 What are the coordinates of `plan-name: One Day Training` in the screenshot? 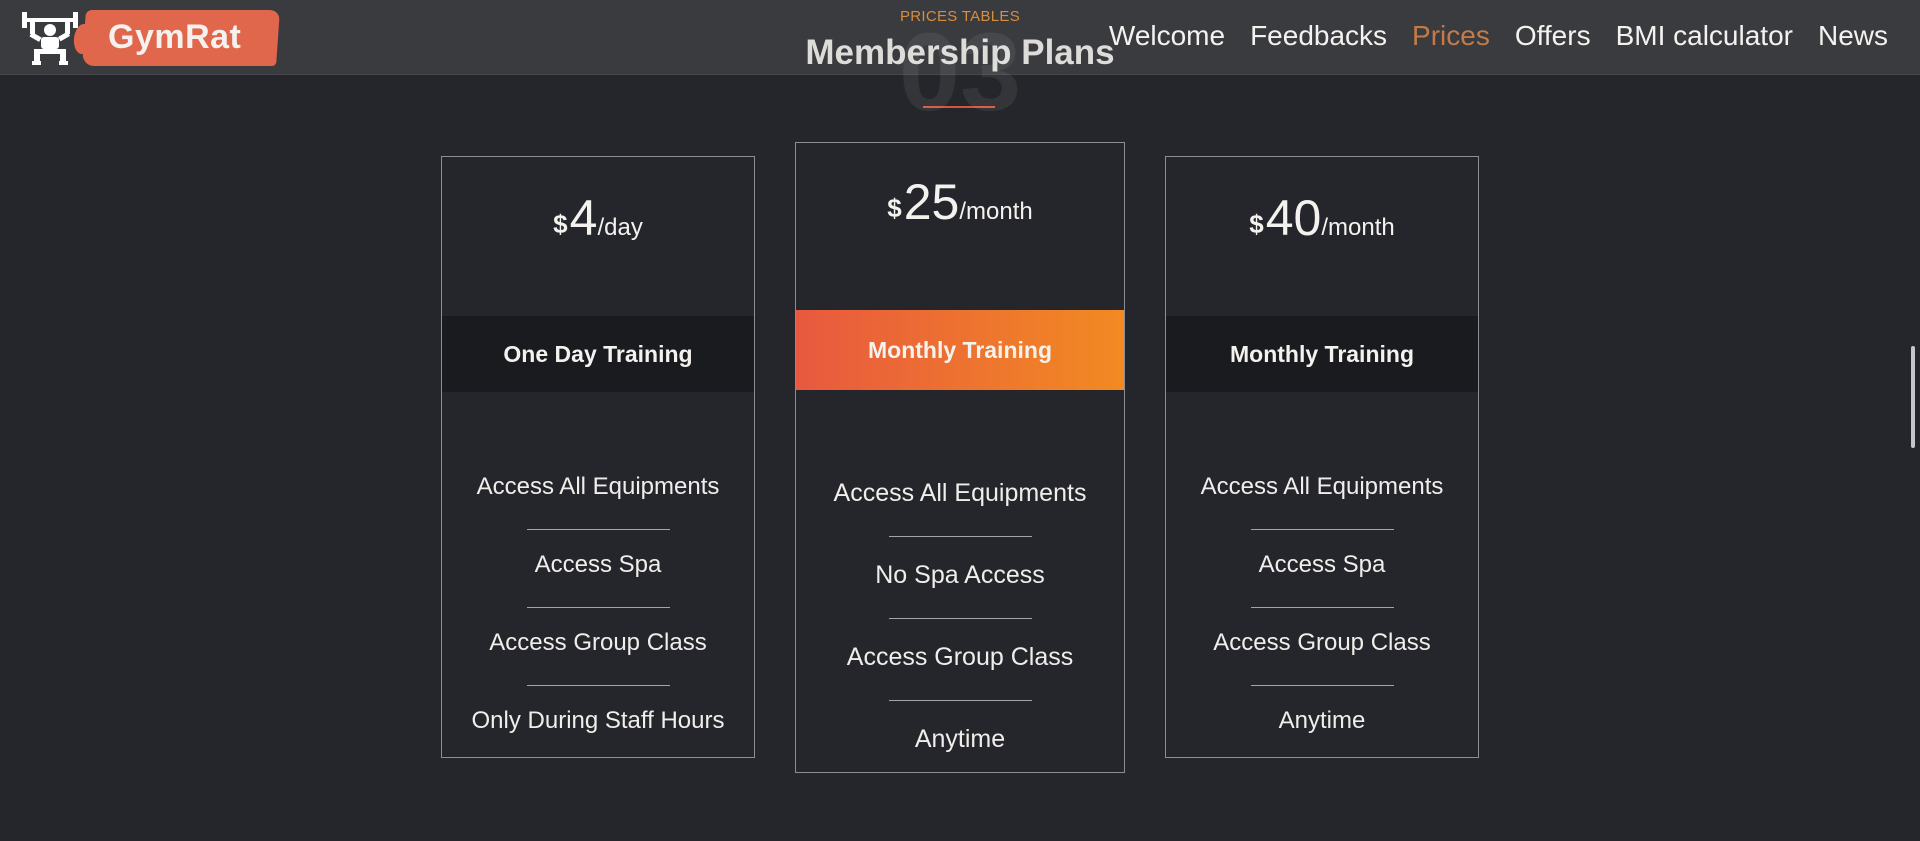 It's located at (598, 354).